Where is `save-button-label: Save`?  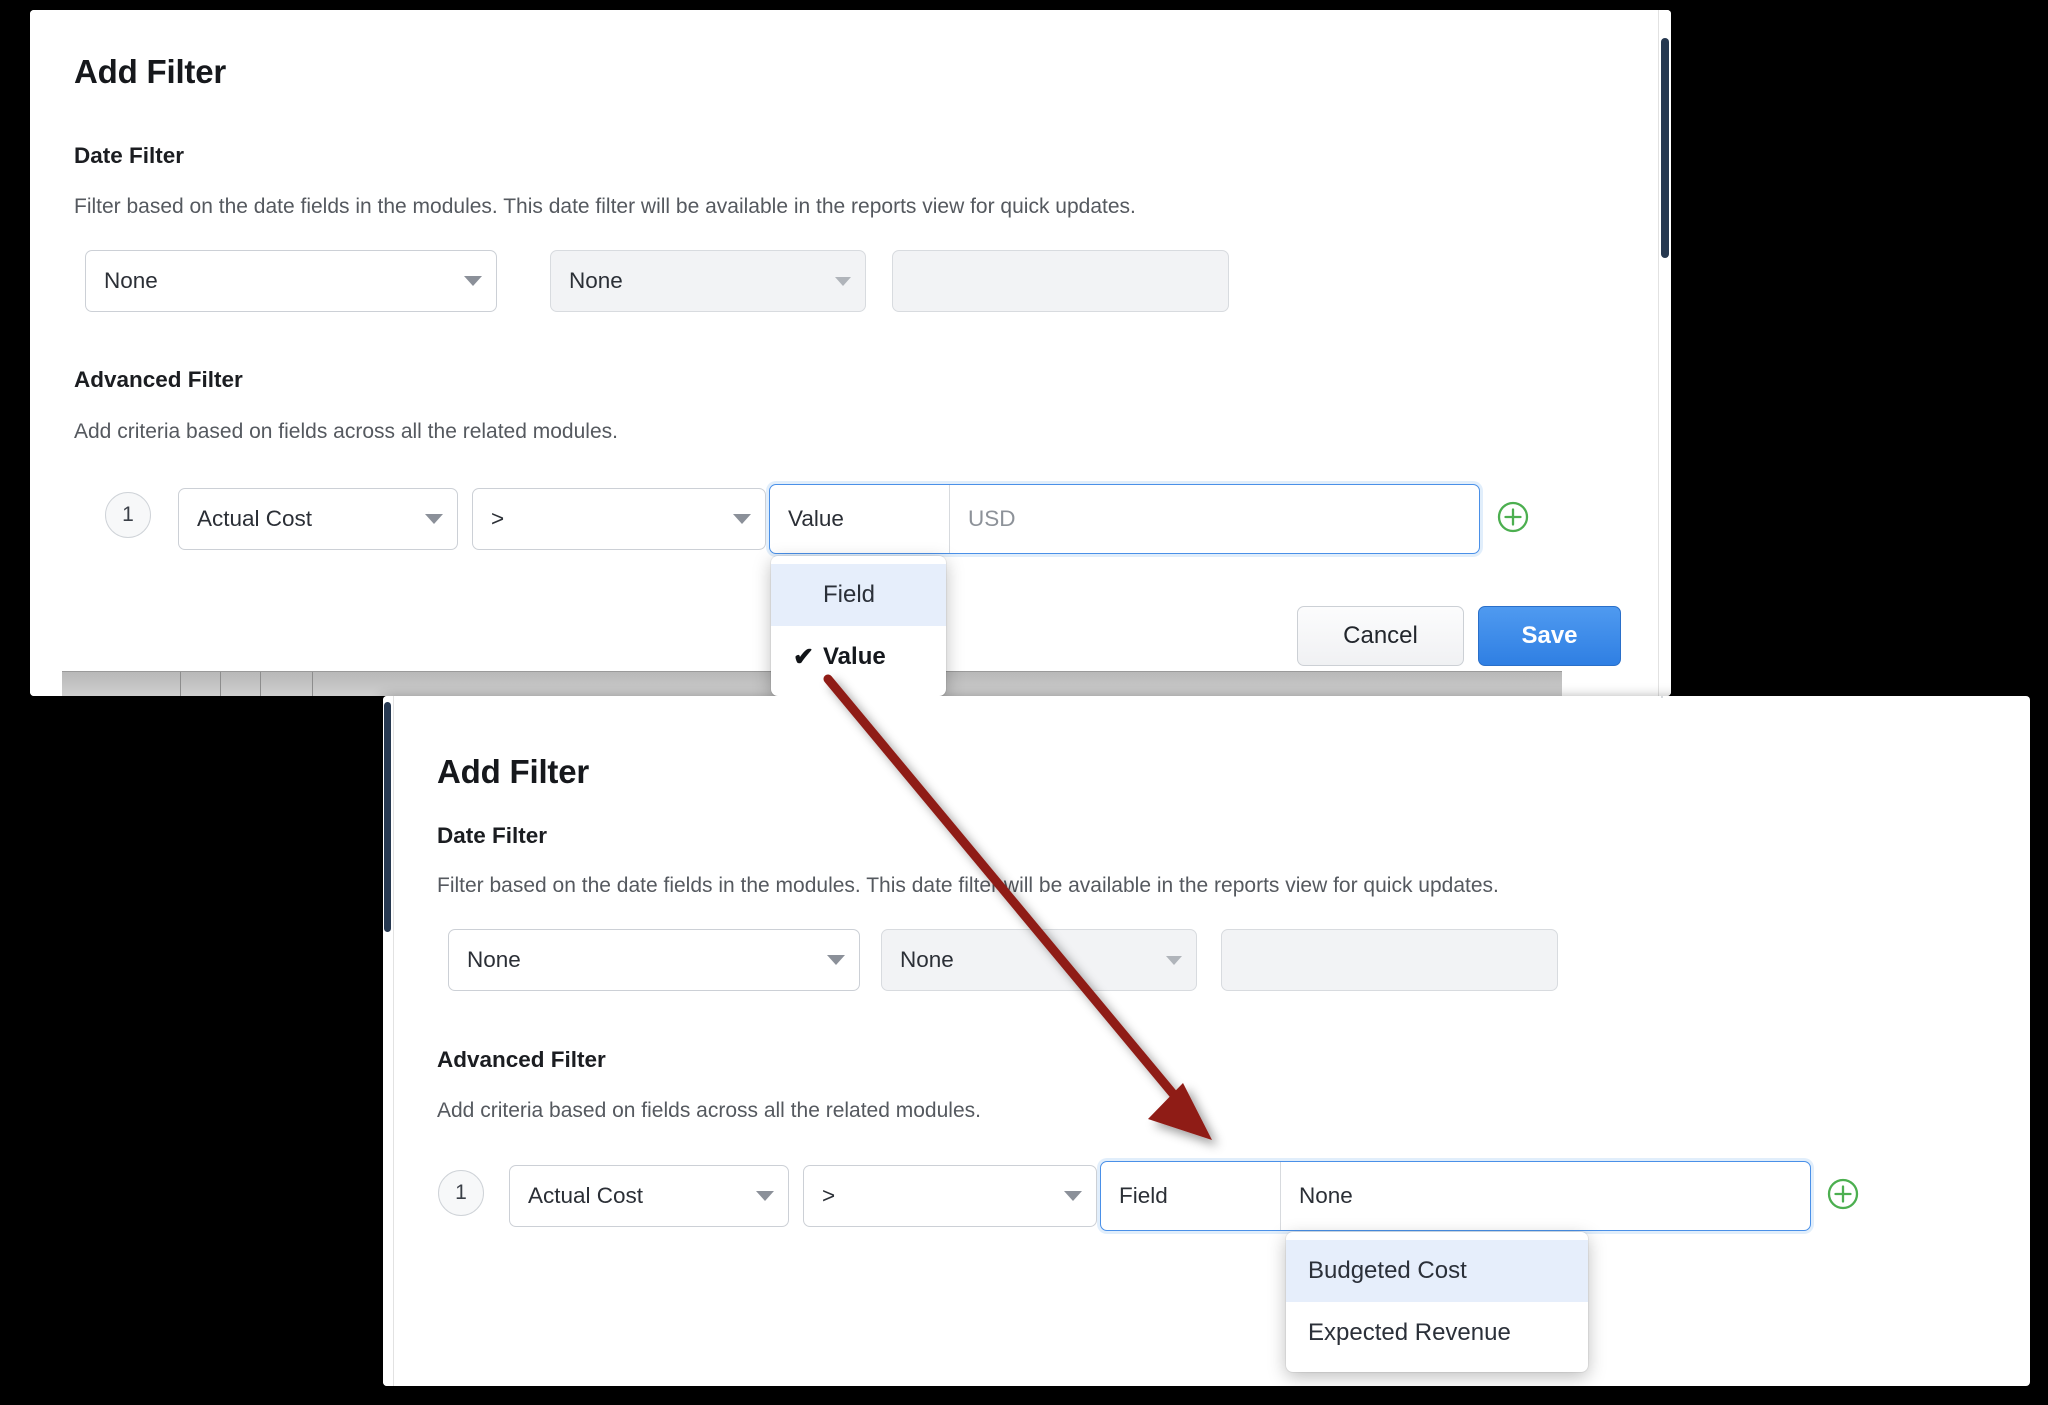
save-button-label: Save is located at coordinates (1549, 635).